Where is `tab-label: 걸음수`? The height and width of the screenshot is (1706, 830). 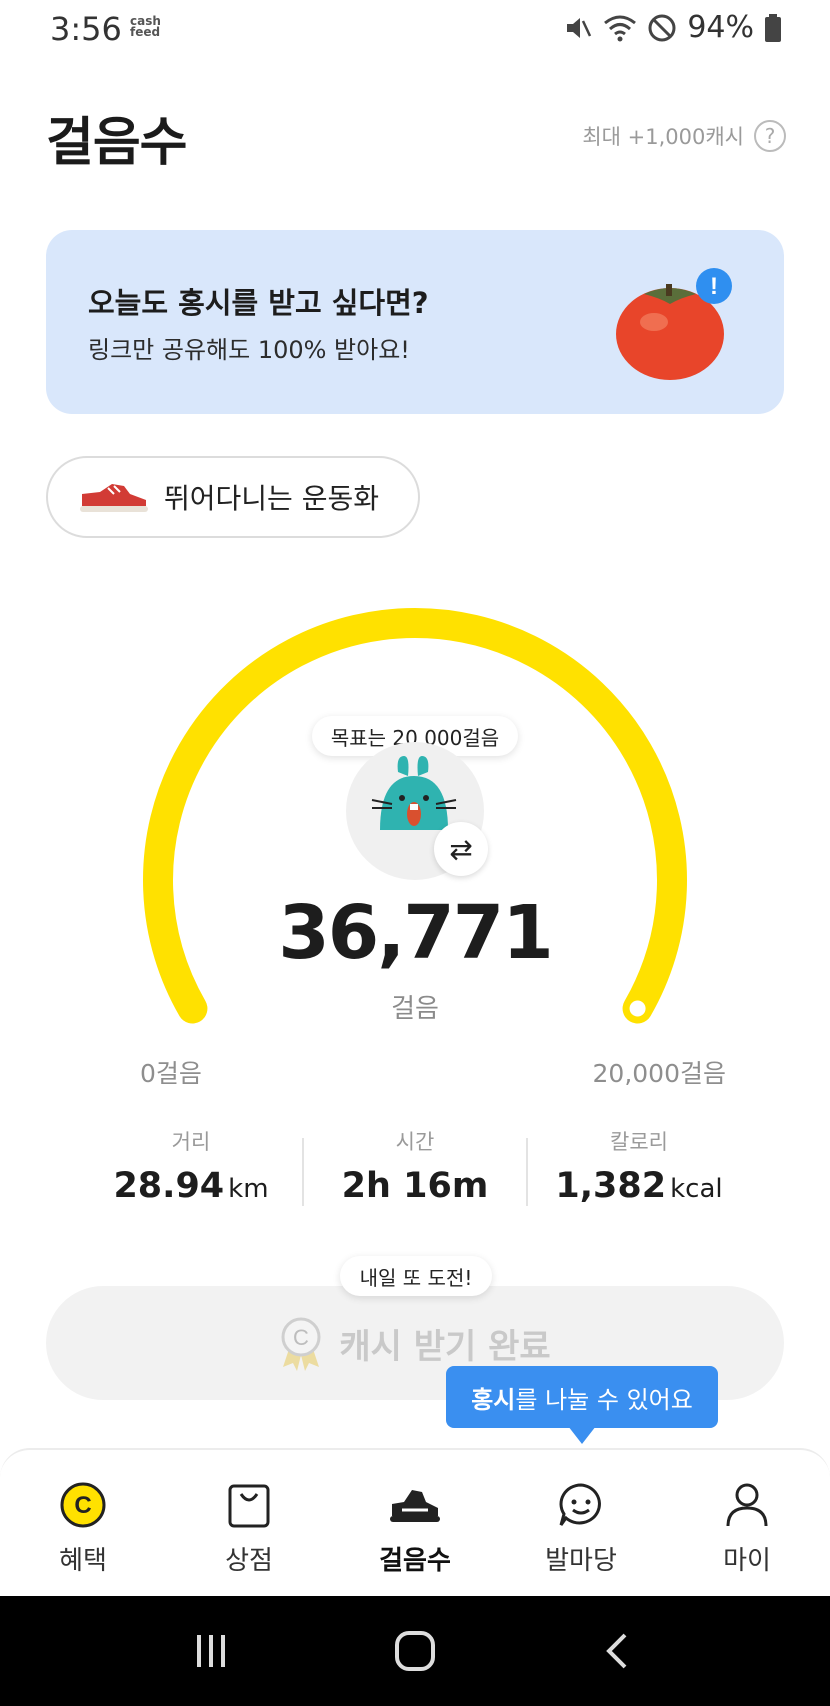 tab-label: 걸음수 is located at coordinates (415, 1561).